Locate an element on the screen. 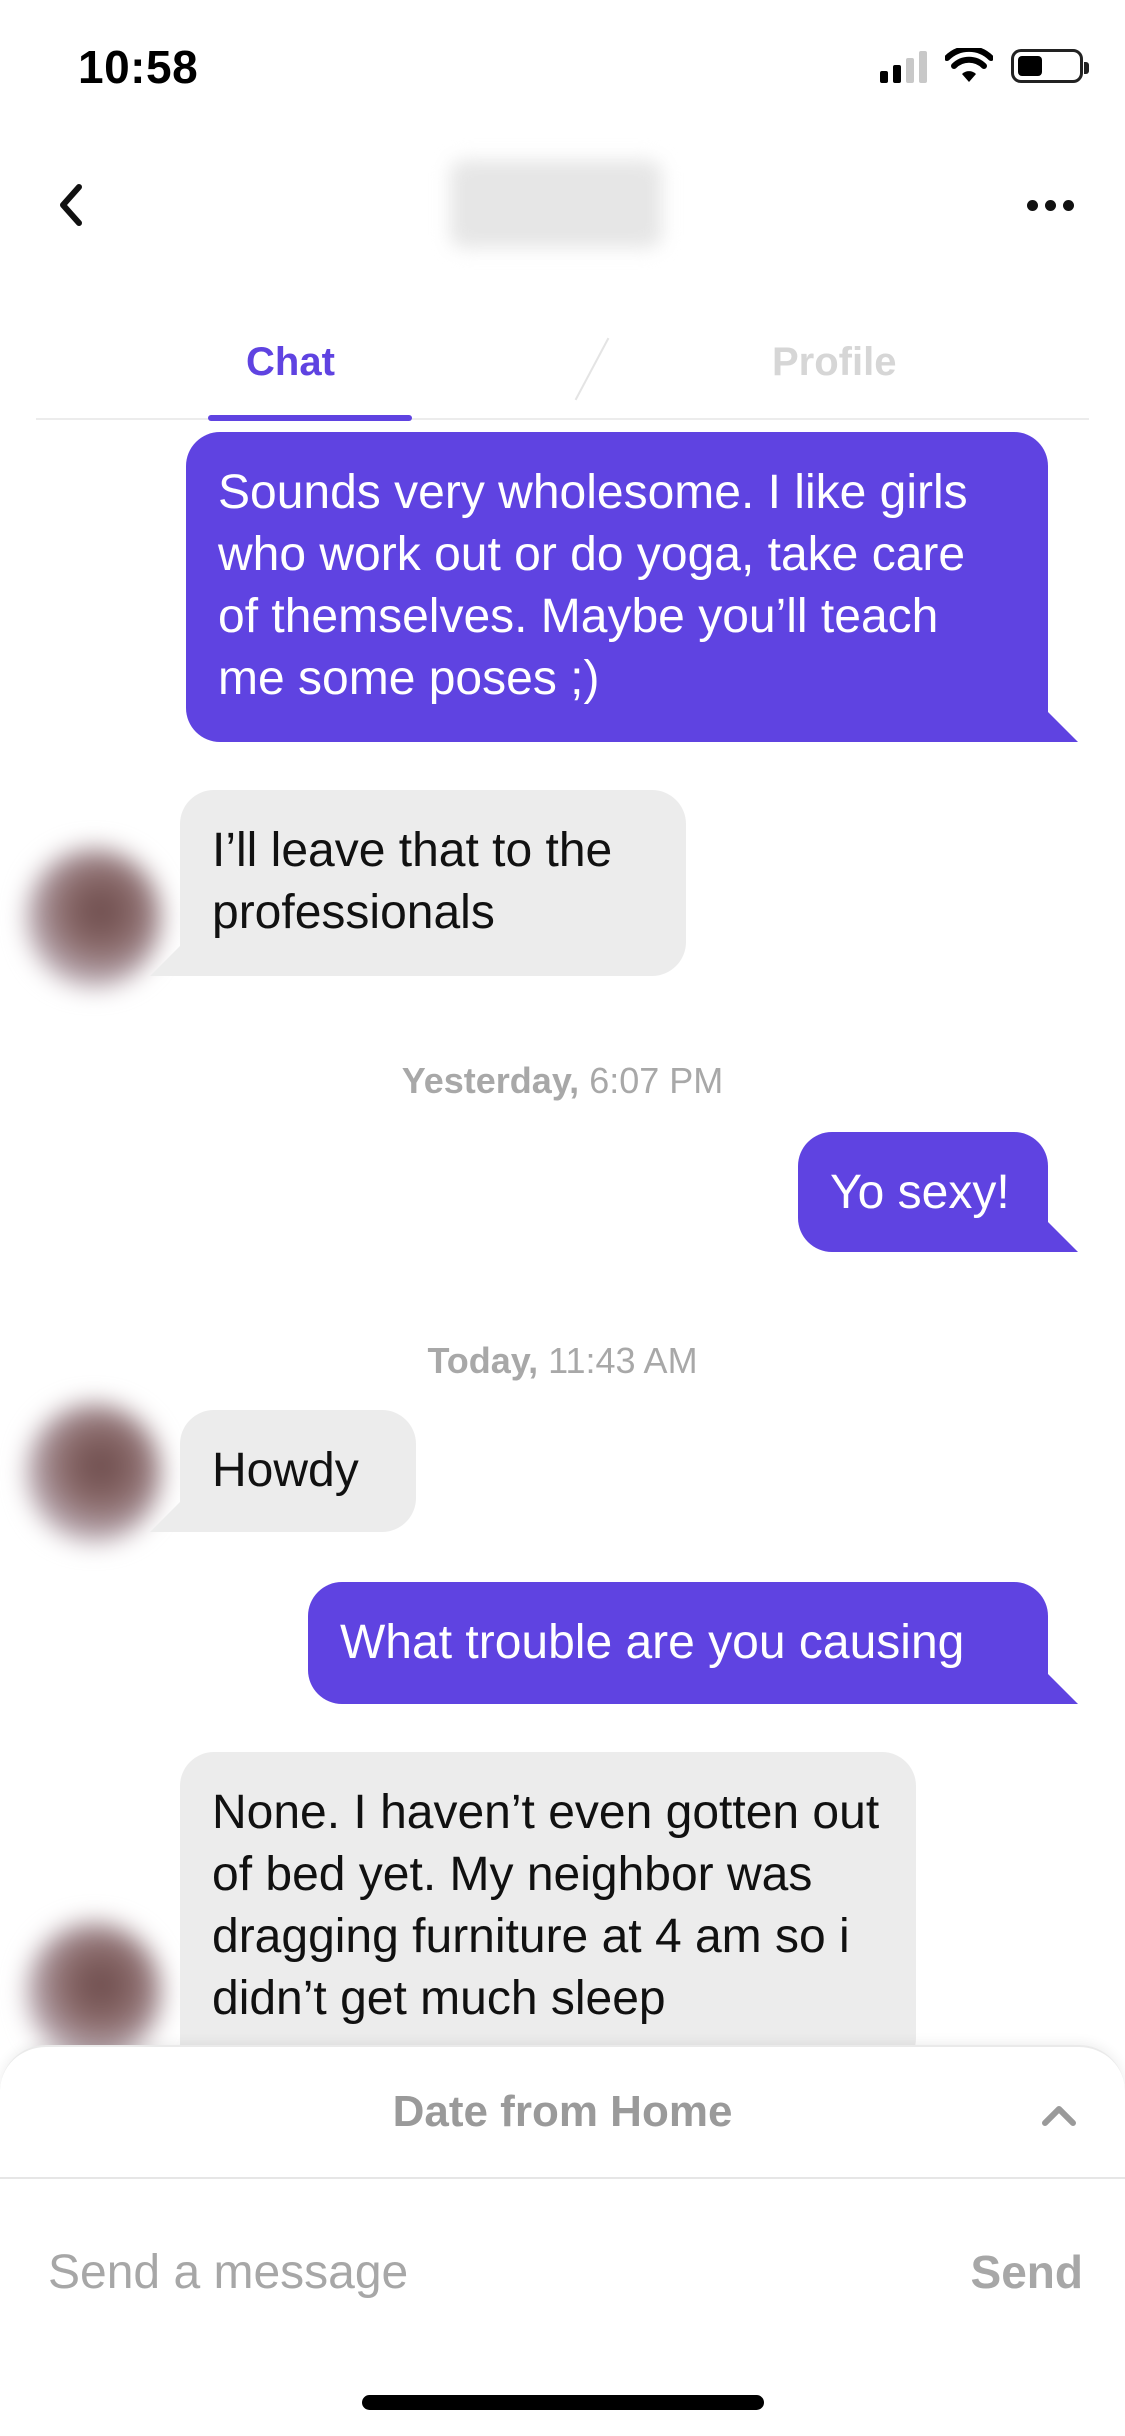  battery-icon is located at coordinates (1050, 66).